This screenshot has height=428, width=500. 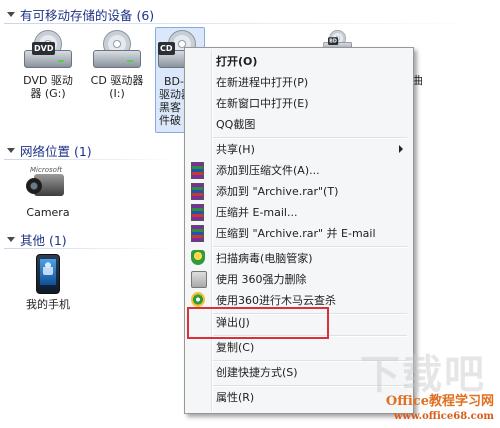 I want to click on menu-item-360-force-delete: 使用 360强力删除, so click(x=298, y=279).